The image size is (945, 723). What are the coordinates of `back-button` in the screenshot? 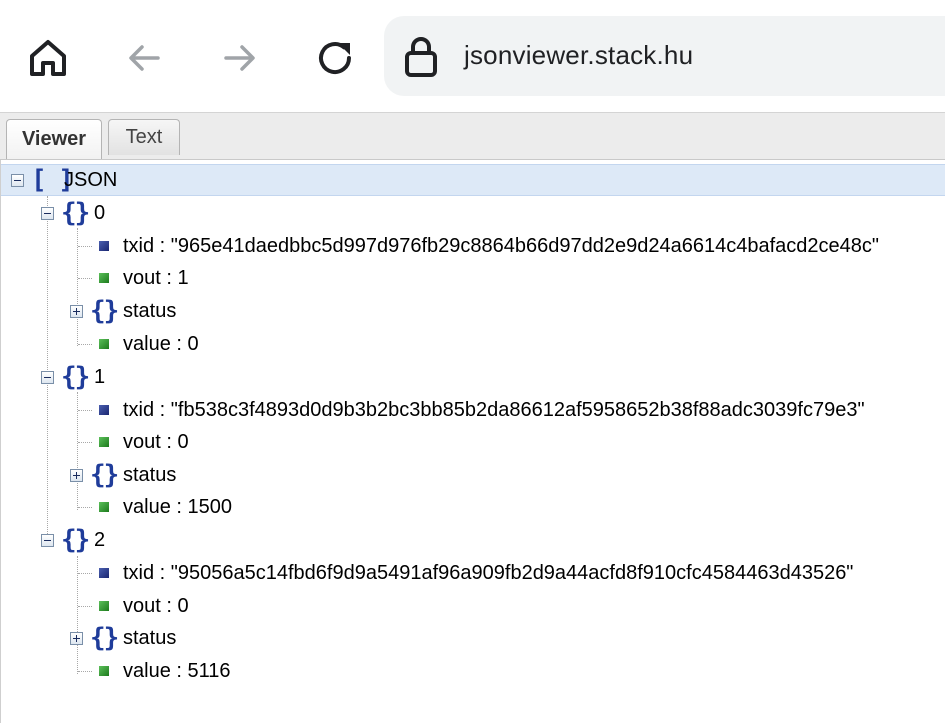 It's located at (144, 58).